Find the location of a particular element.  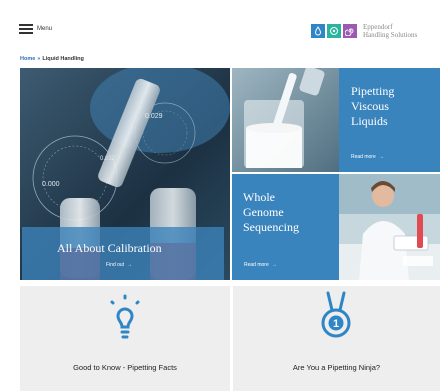

menu-button: Menu is located at coordinates (36, 29).